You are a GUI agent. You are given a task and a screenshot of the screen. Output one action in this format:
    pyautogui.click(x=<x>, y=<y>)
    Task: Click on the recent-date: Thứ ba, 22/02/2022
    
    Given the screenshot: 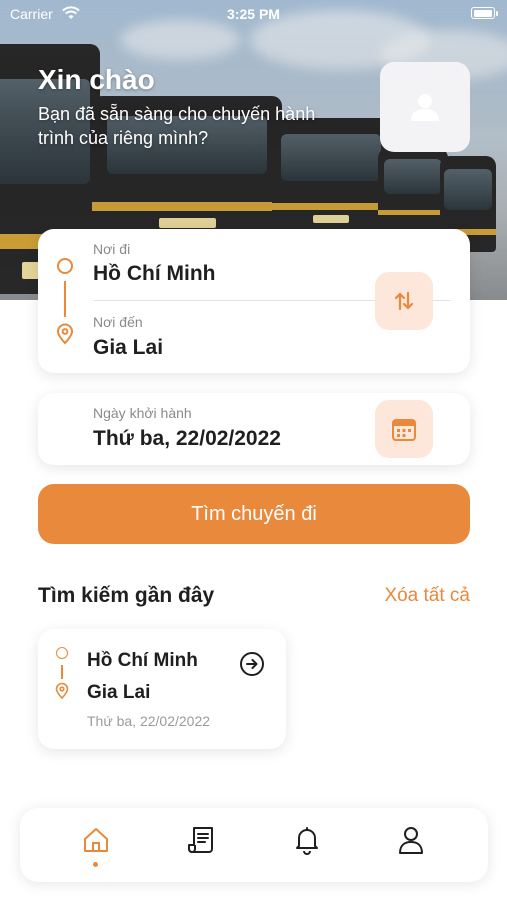 What is the action you would take?
    pyautogui.click(x=149, y=721)
    